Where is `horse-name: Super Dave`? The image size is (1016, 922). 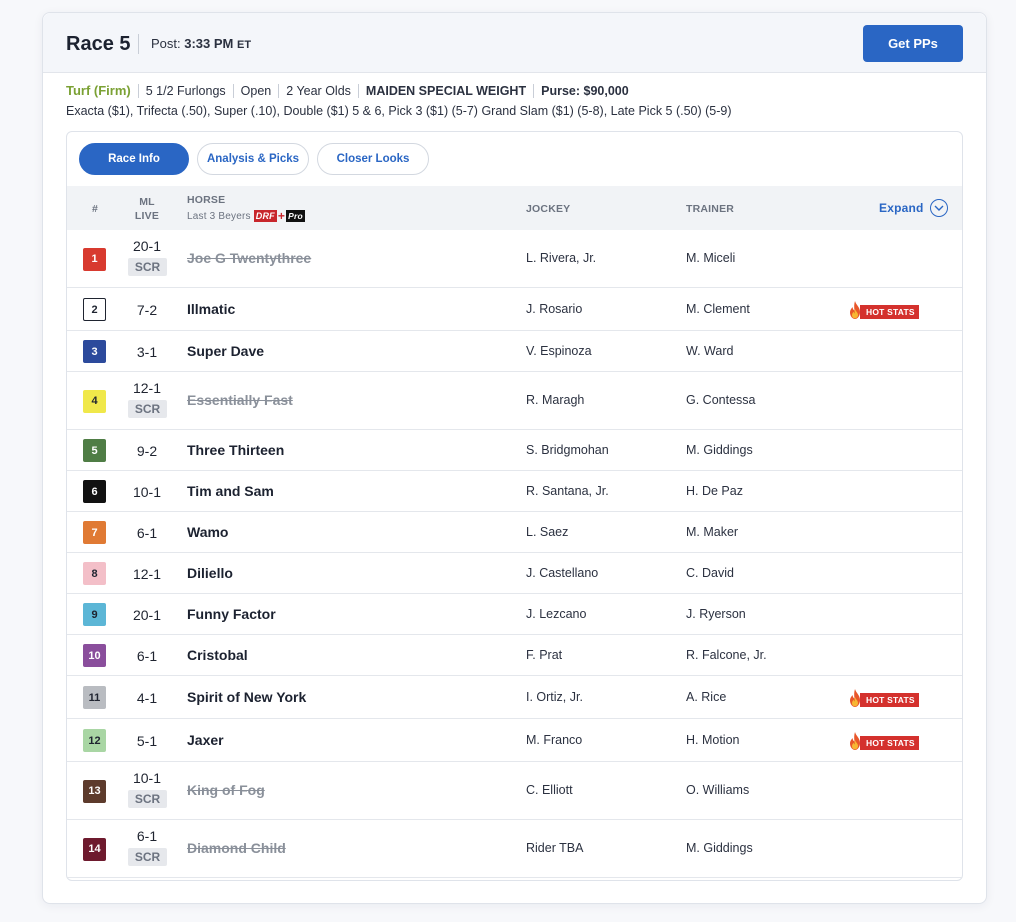 horse-name: Super Dave is located at coordinates (225, 351).